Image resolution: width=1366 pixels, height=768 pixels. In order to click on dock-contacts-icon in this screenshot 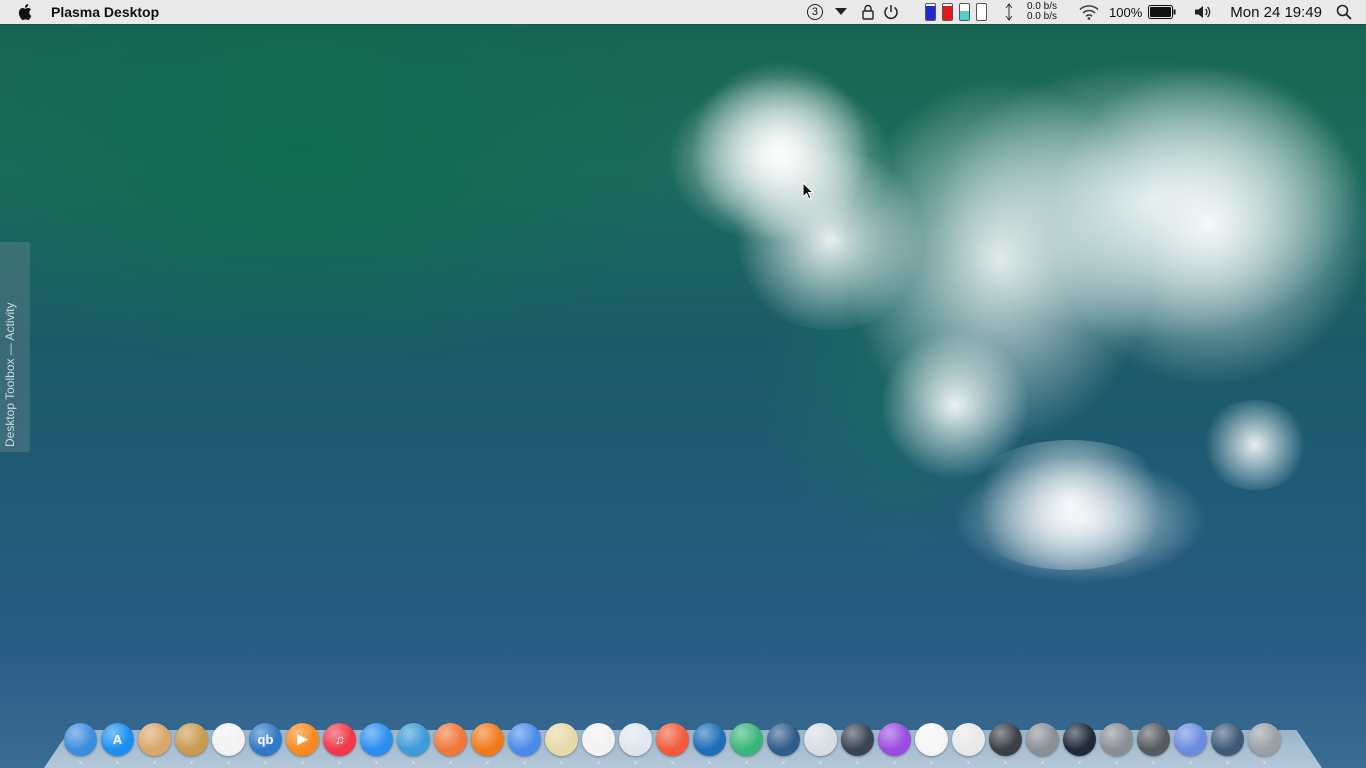, I will do `click(191, 743)`.